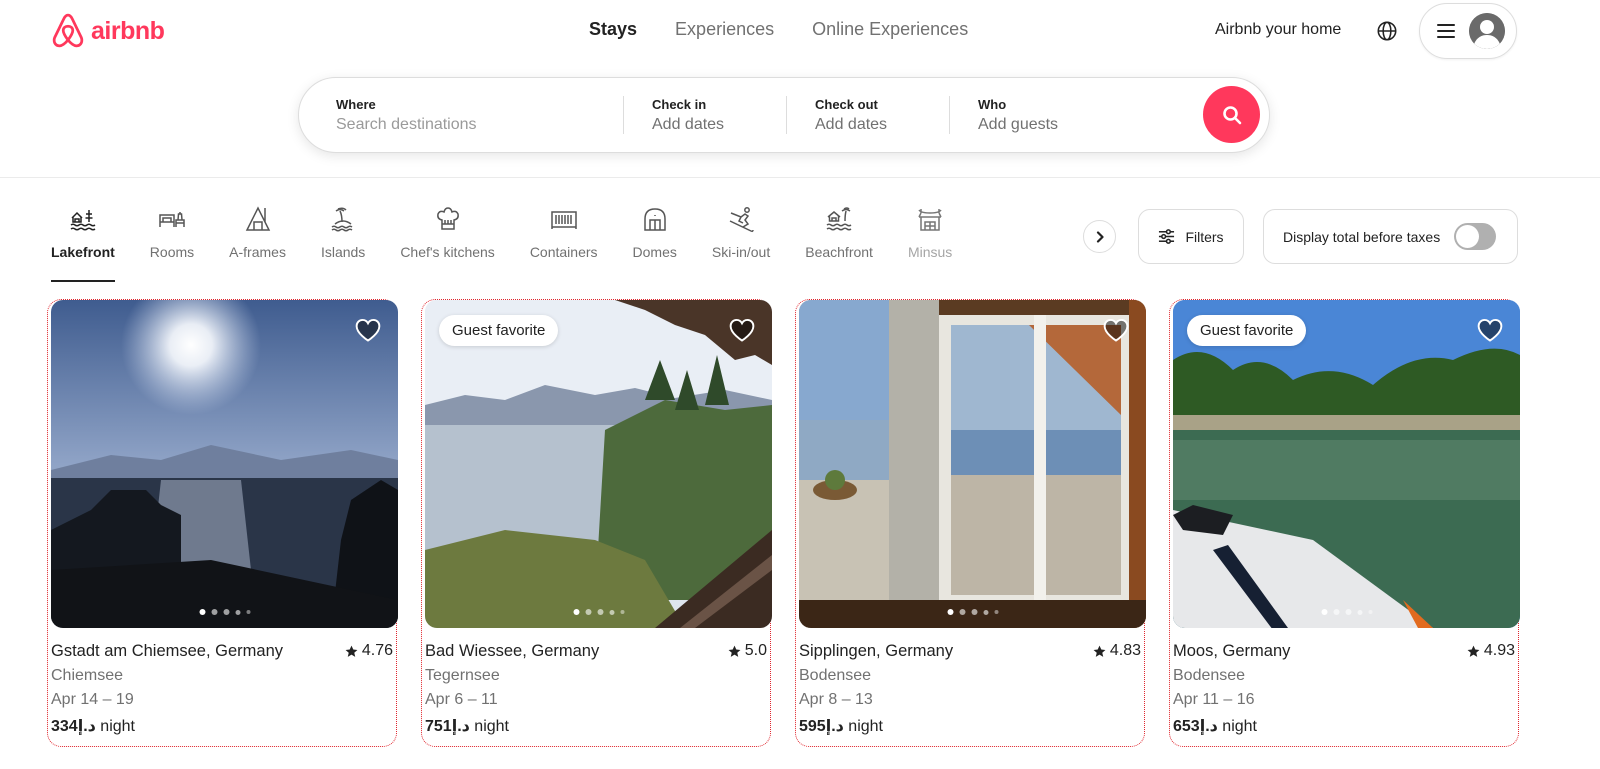 Image resolution: width=1600 pixels, height=769 pixels. I want to click on lake-photo-moos, so click(1346, 464).